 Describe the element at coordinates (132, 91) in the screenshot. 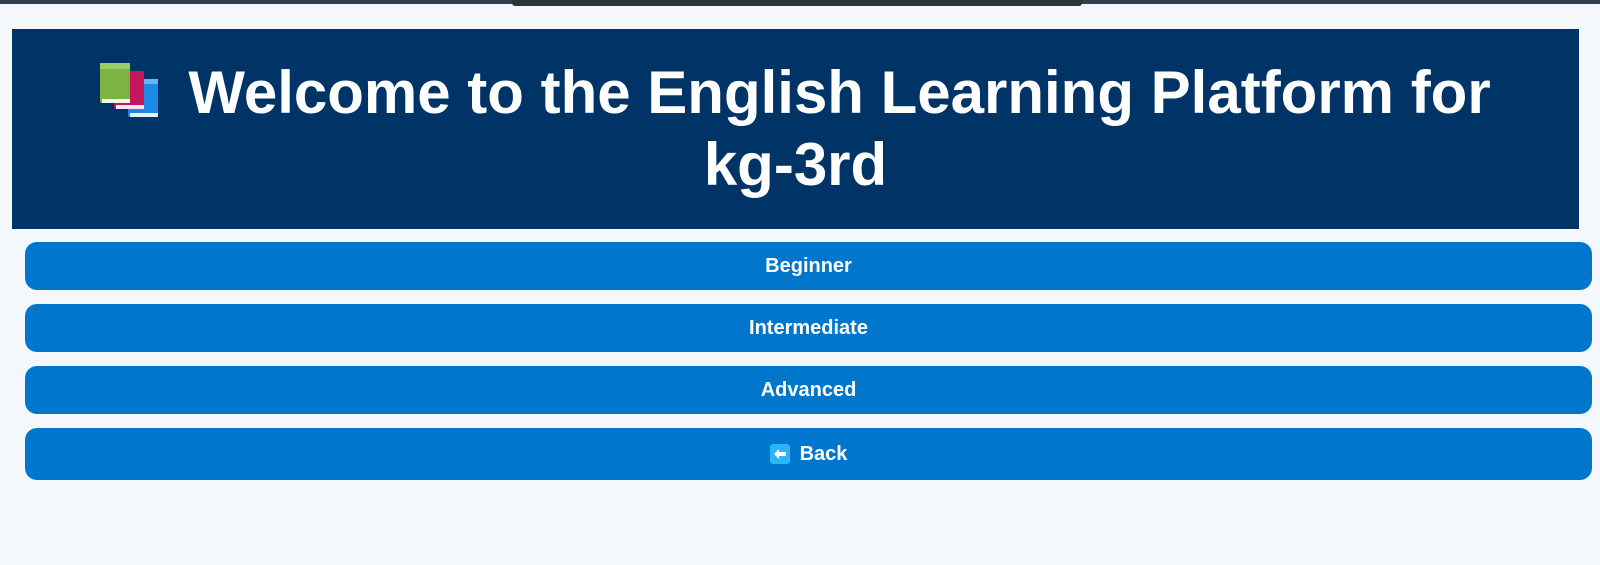

I see `books-icon` at that location.